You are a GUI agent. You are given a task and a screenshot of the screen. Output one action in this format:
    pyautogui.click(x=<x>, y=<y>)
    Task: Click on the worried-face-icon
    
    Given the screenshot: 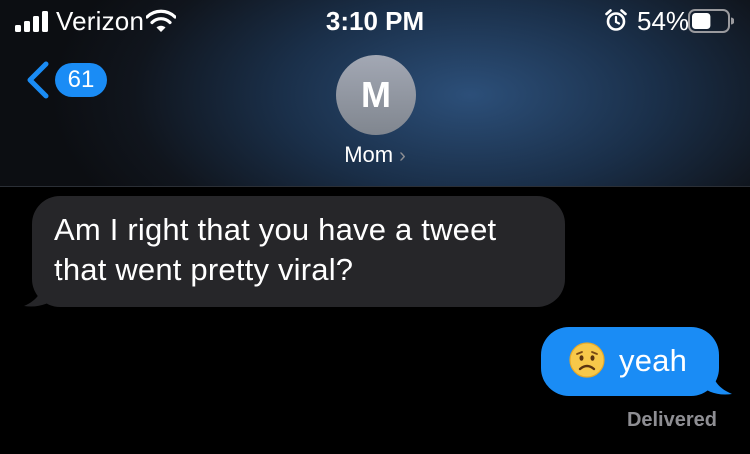 What is the action you would take?
    pyautogui.click(x=587, y=360)
    